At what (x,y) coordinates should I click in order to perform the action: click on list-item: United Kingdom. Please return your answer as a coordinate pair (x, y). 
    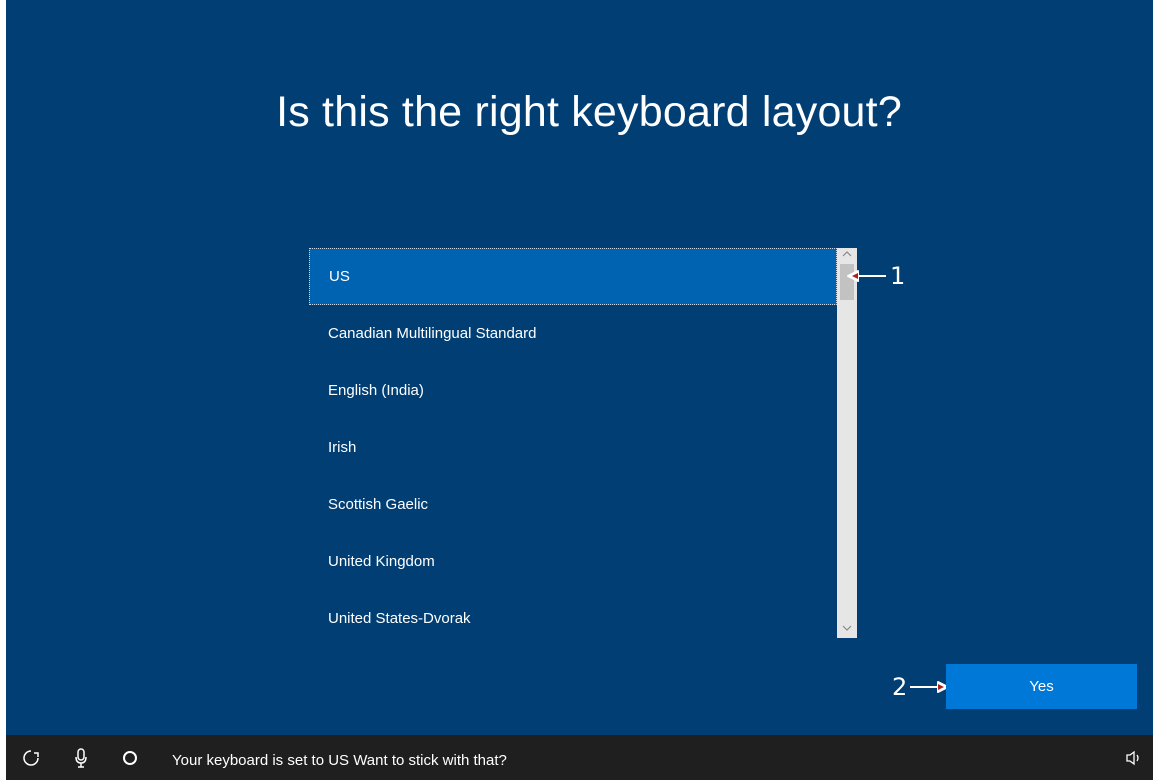
    Looking at the image, I should click on (573, 561).